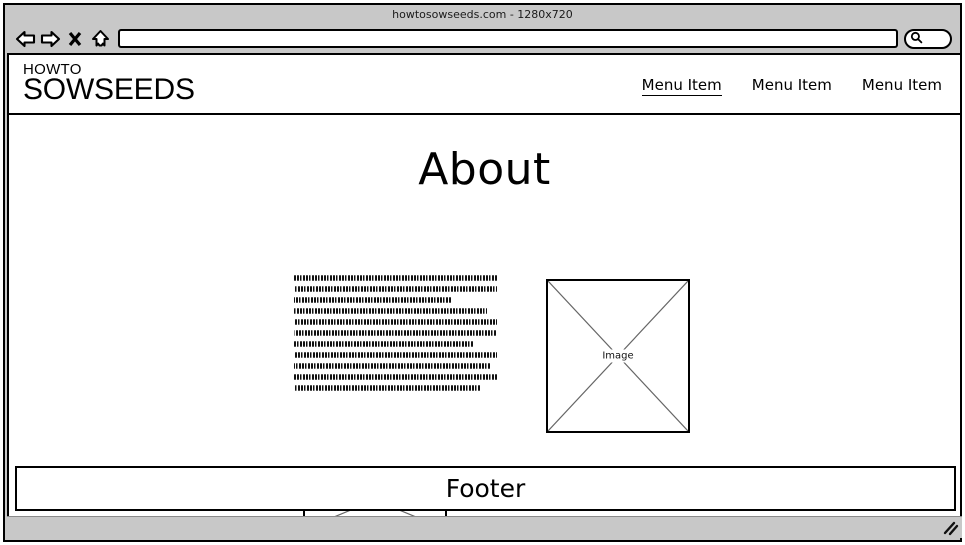  What do you see at coordinates (109, 89) in the screenshot?
I see `logo-line-2: SOWSEEDS` at bounding box center [109, 89].